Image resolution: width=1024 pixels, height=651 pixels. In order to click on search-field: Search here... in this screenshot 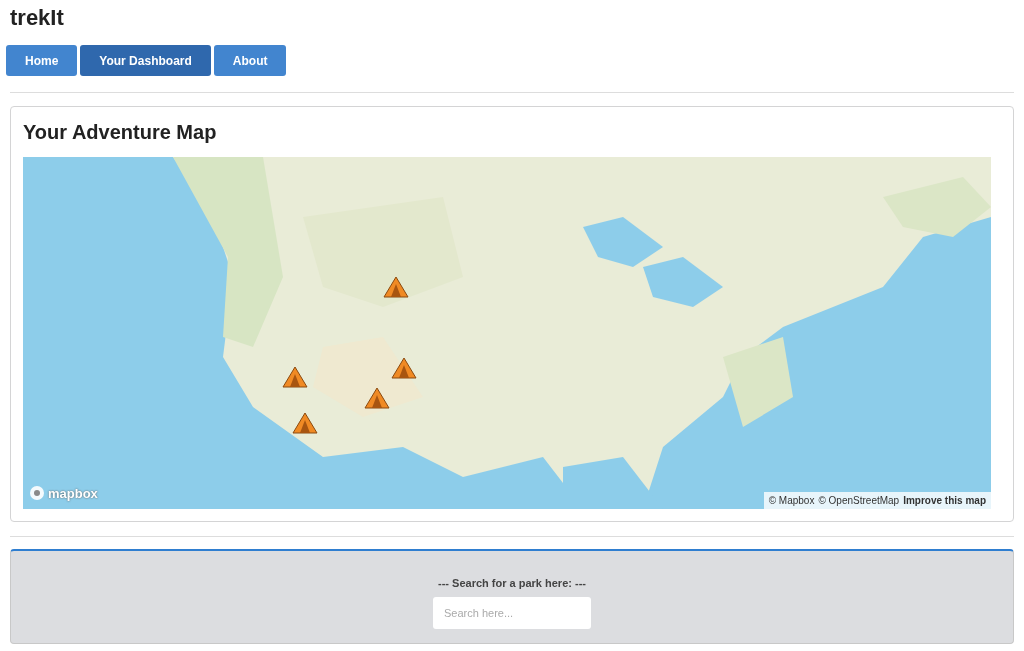, I will do `click(512, 612)`.